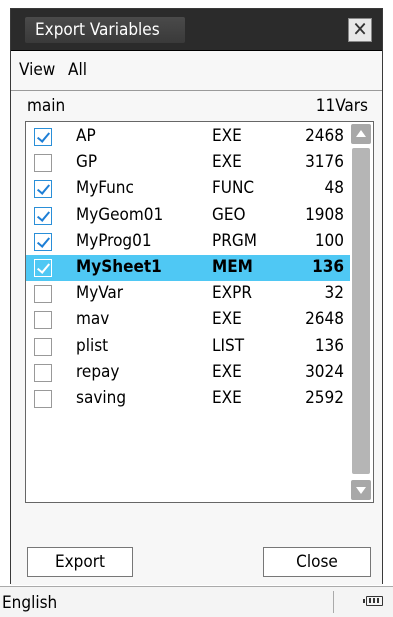 This screenshot has height=617, width=393. What do you see at coordinates (105, 188) in the screenshot?
I see `variable-name: MyFunc` at bounding box center [105, 188].